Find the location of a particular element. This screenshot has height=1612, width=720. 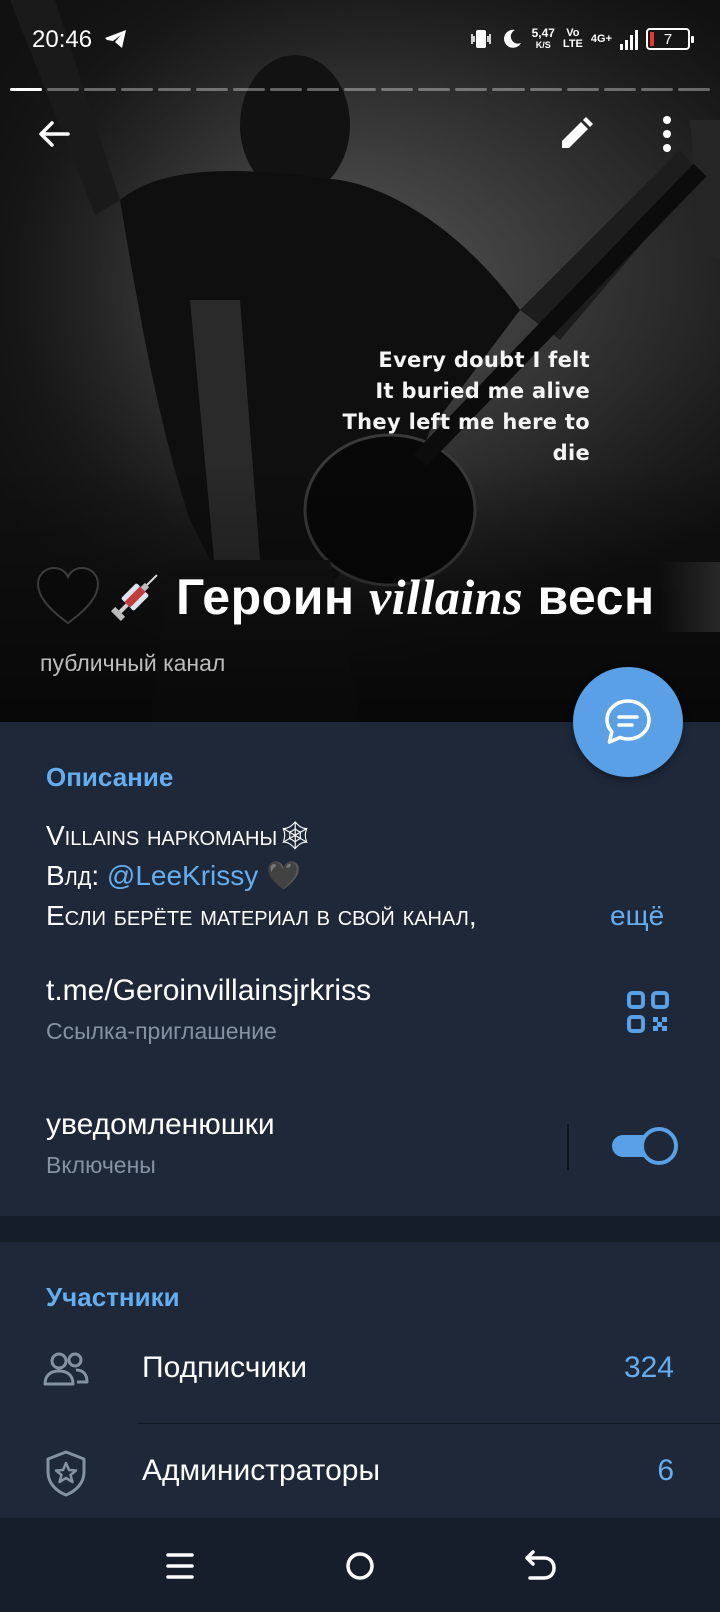

lyrics-line: They left me here to die is located at coordinates (466, 437).